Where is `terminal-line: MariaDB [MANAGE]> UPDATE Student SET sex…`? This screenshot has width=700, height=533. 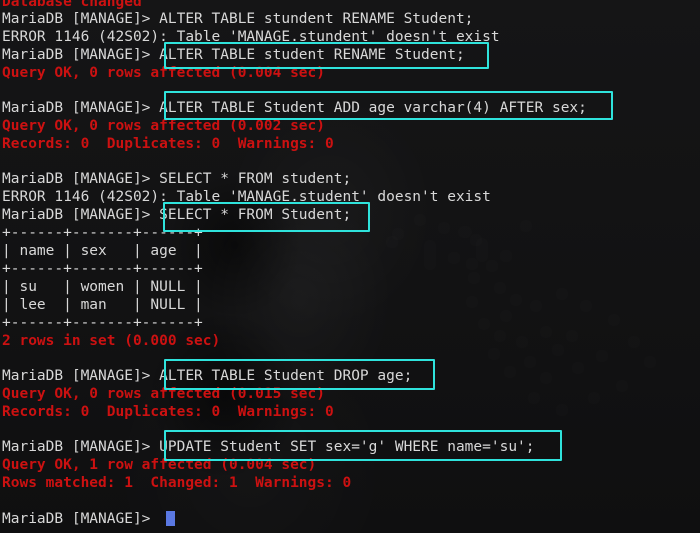
terminal-line: MariaDB [MANAGE]> UPDATE Student SET sex… is located at coordinates (268, 447).